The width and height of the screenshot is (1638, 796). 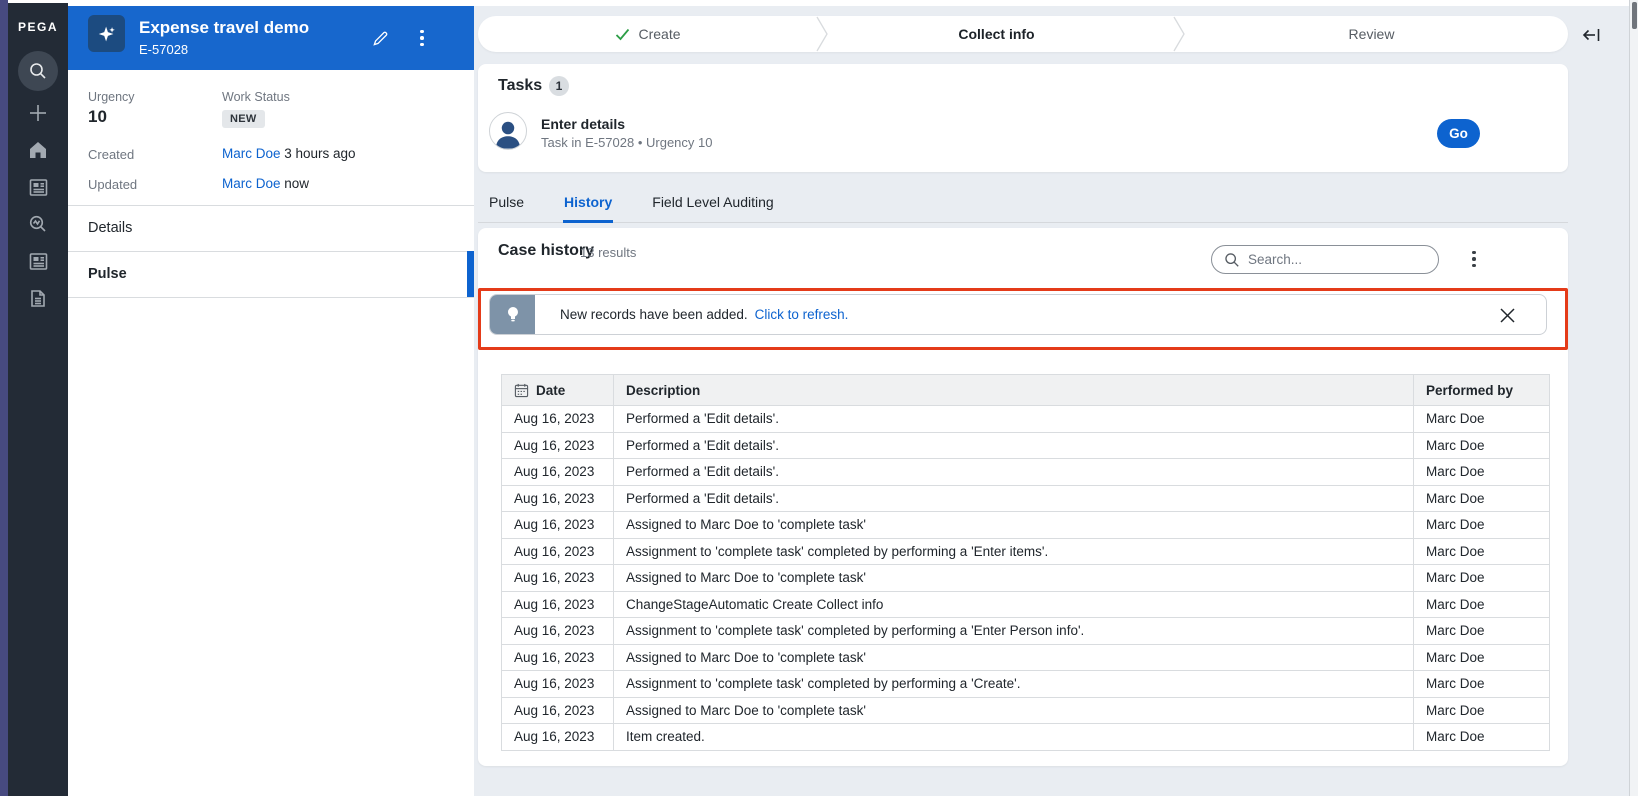 I want to click on work-status-badge: NEW, so click(x=243, y=118).